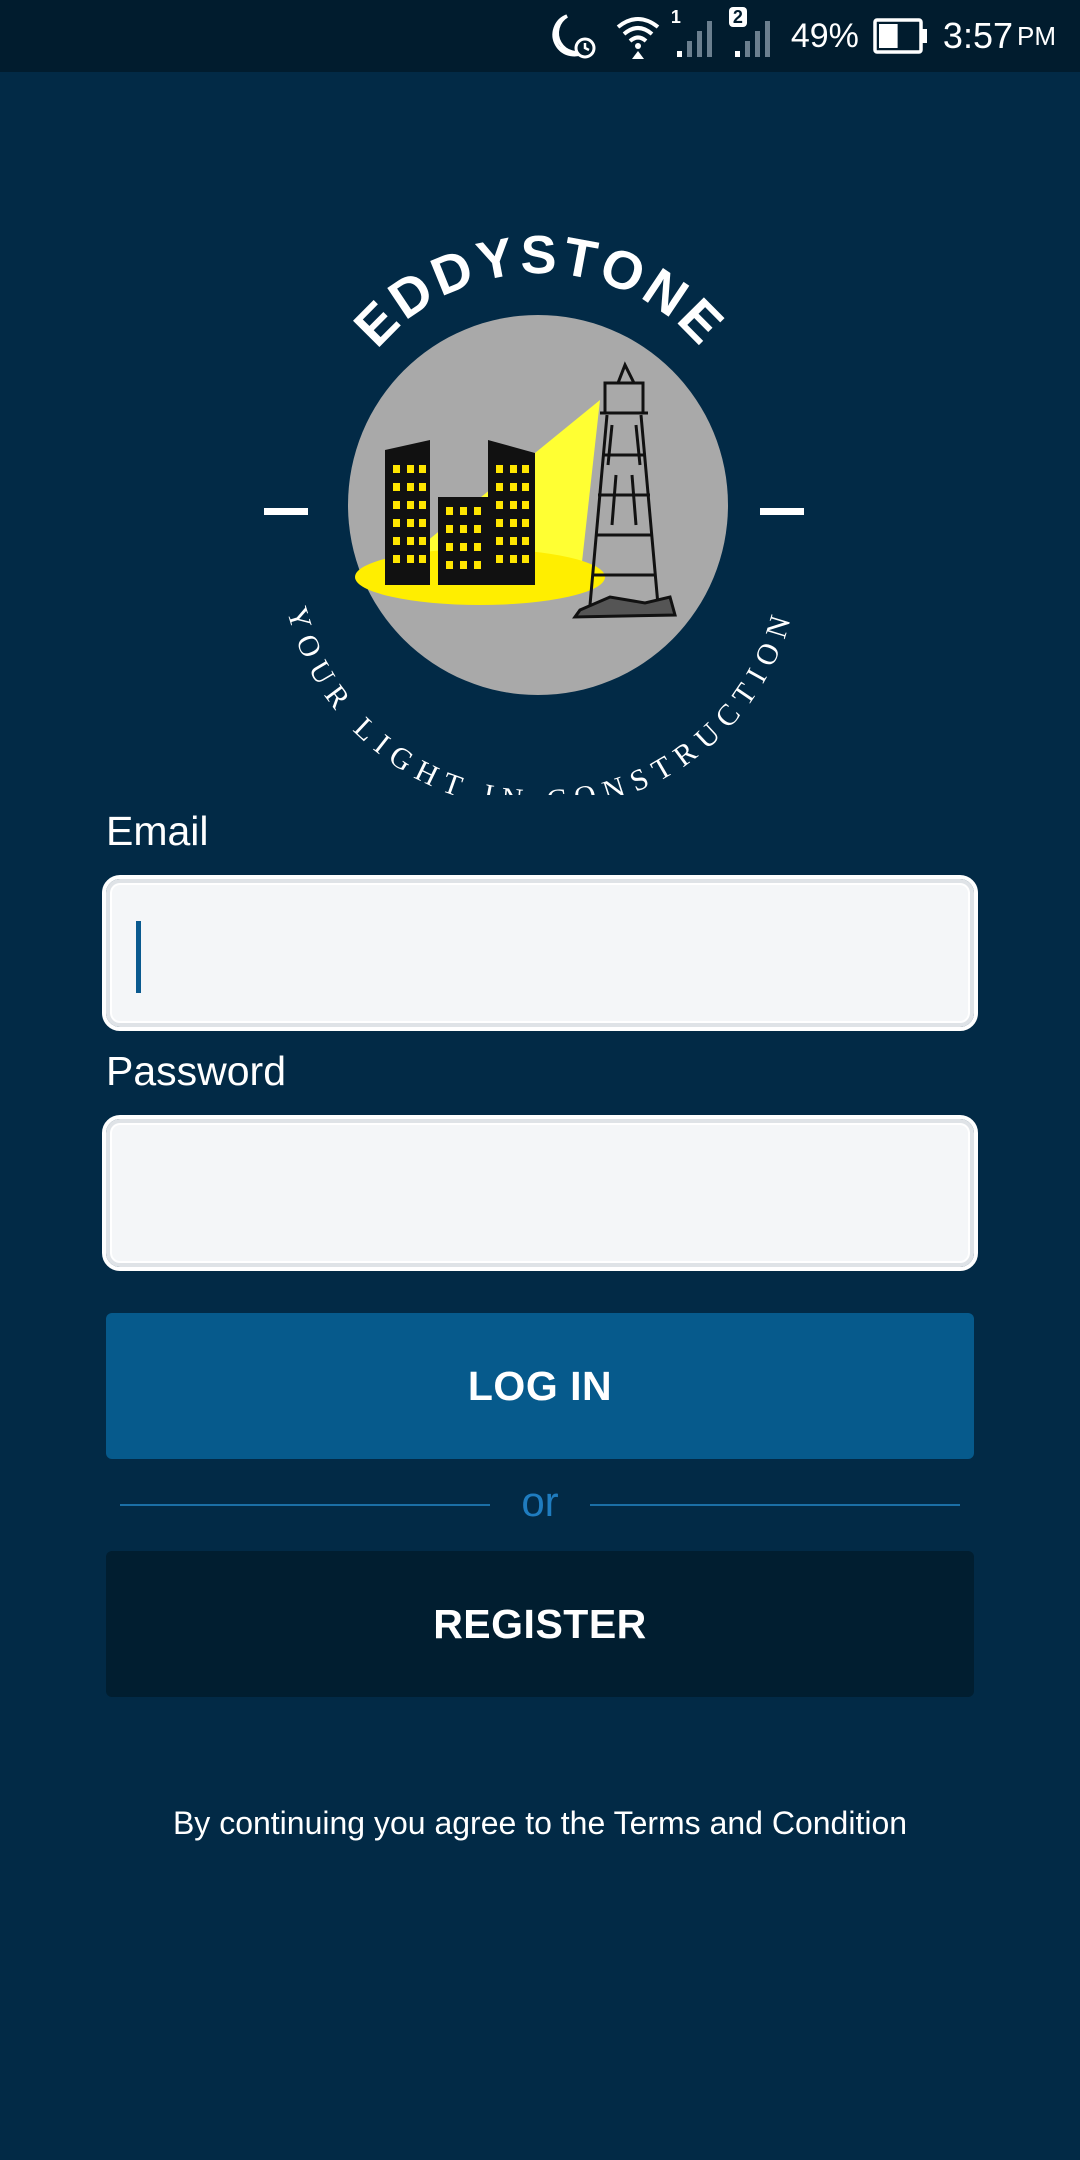 Image resolution: width=1080 pixels, height=2160 pixels. I want to click on signal-icon: 2, so click(752, 33).